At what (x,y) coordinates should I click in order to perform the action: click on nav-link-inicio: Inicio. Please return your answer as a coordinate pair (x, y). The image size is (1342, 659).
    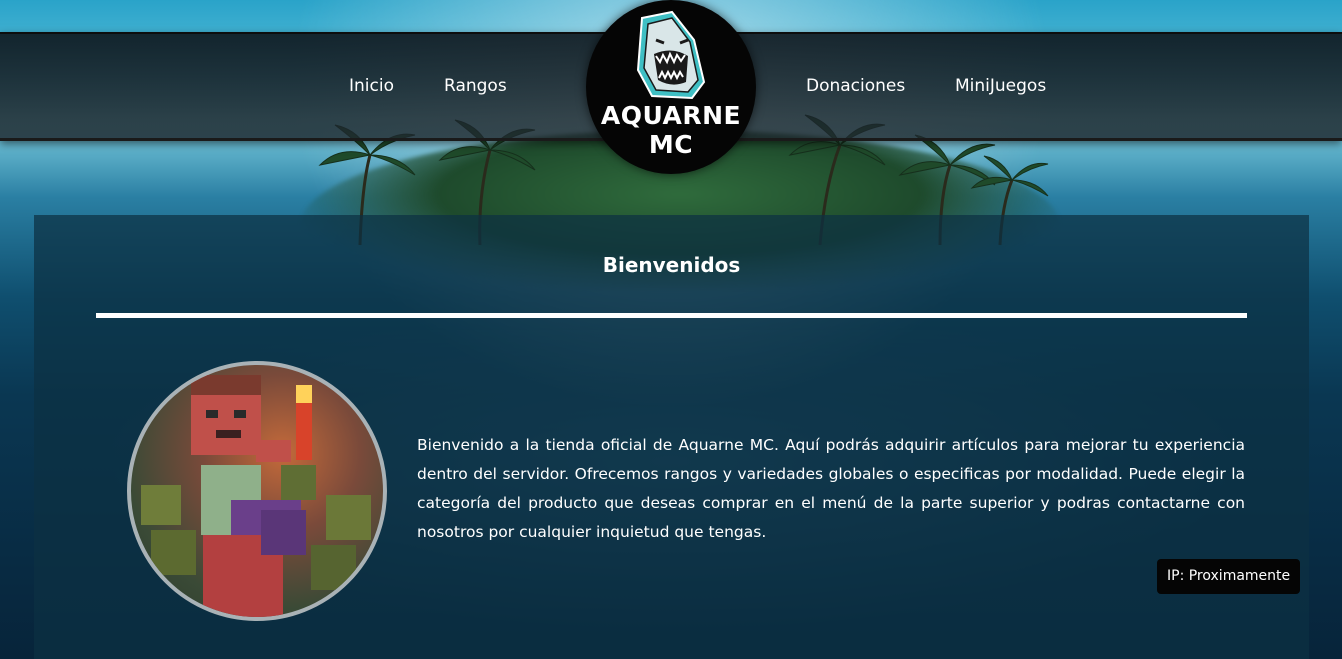
    Looking at the image, I should click on (371, 86).